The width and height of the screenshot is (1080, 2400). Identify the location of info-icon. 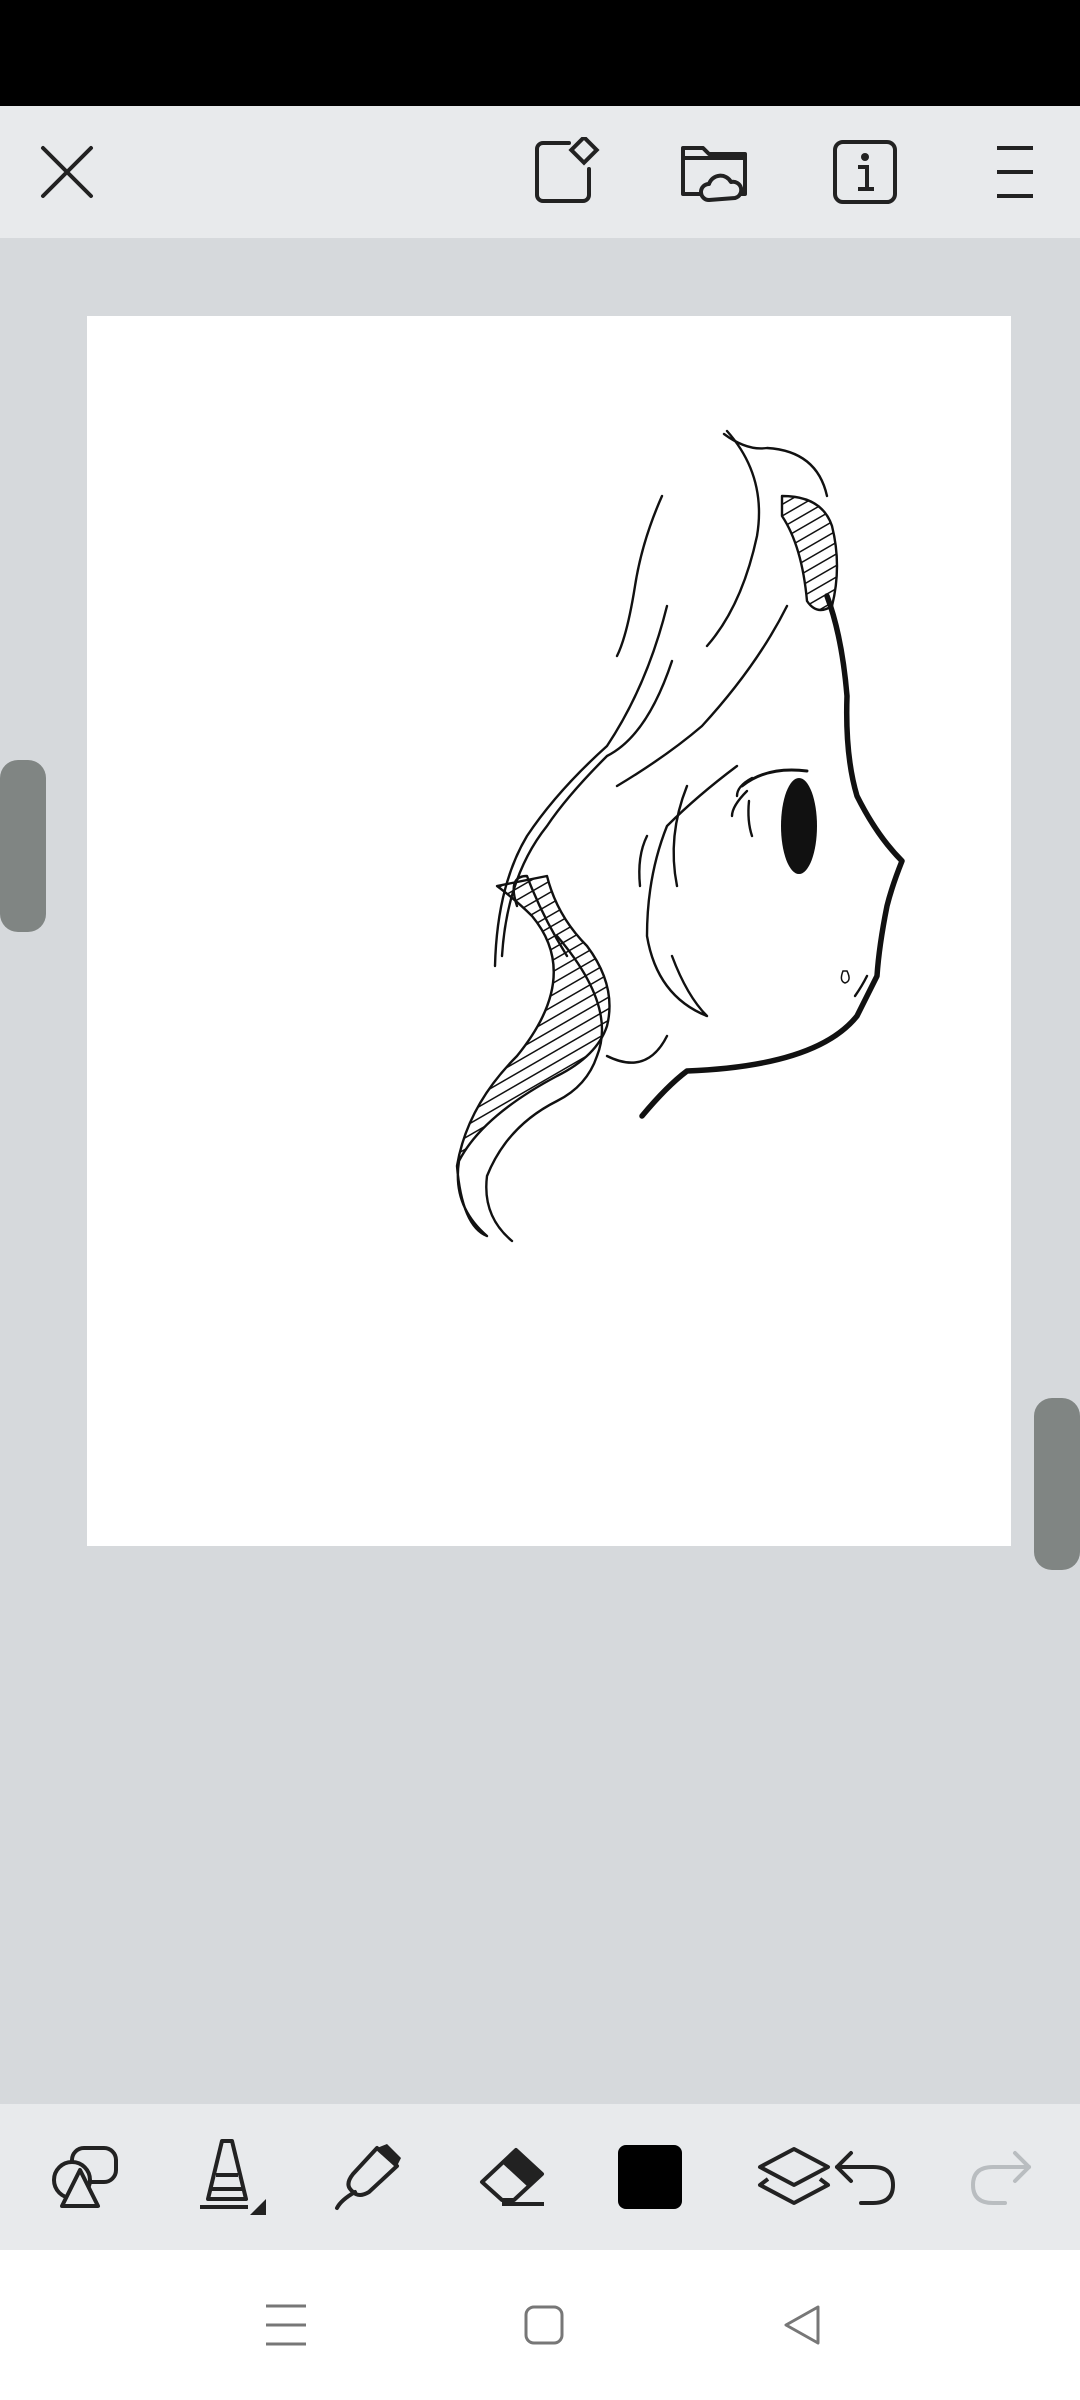
(865, 172).